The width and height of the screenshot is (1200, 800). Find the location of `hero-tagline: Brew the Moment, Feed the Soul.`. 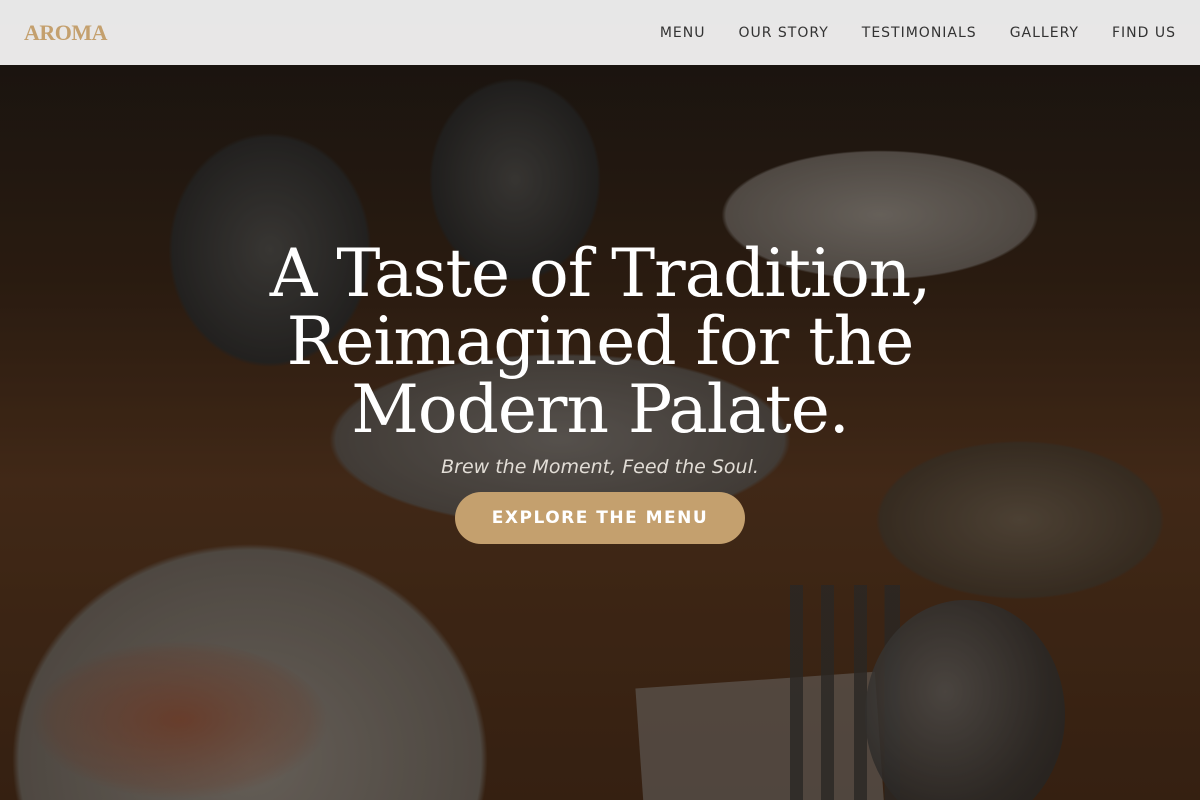

hero-tagline: Brew the Moment, Feed the Soul. is located at coordinates (600, 467).